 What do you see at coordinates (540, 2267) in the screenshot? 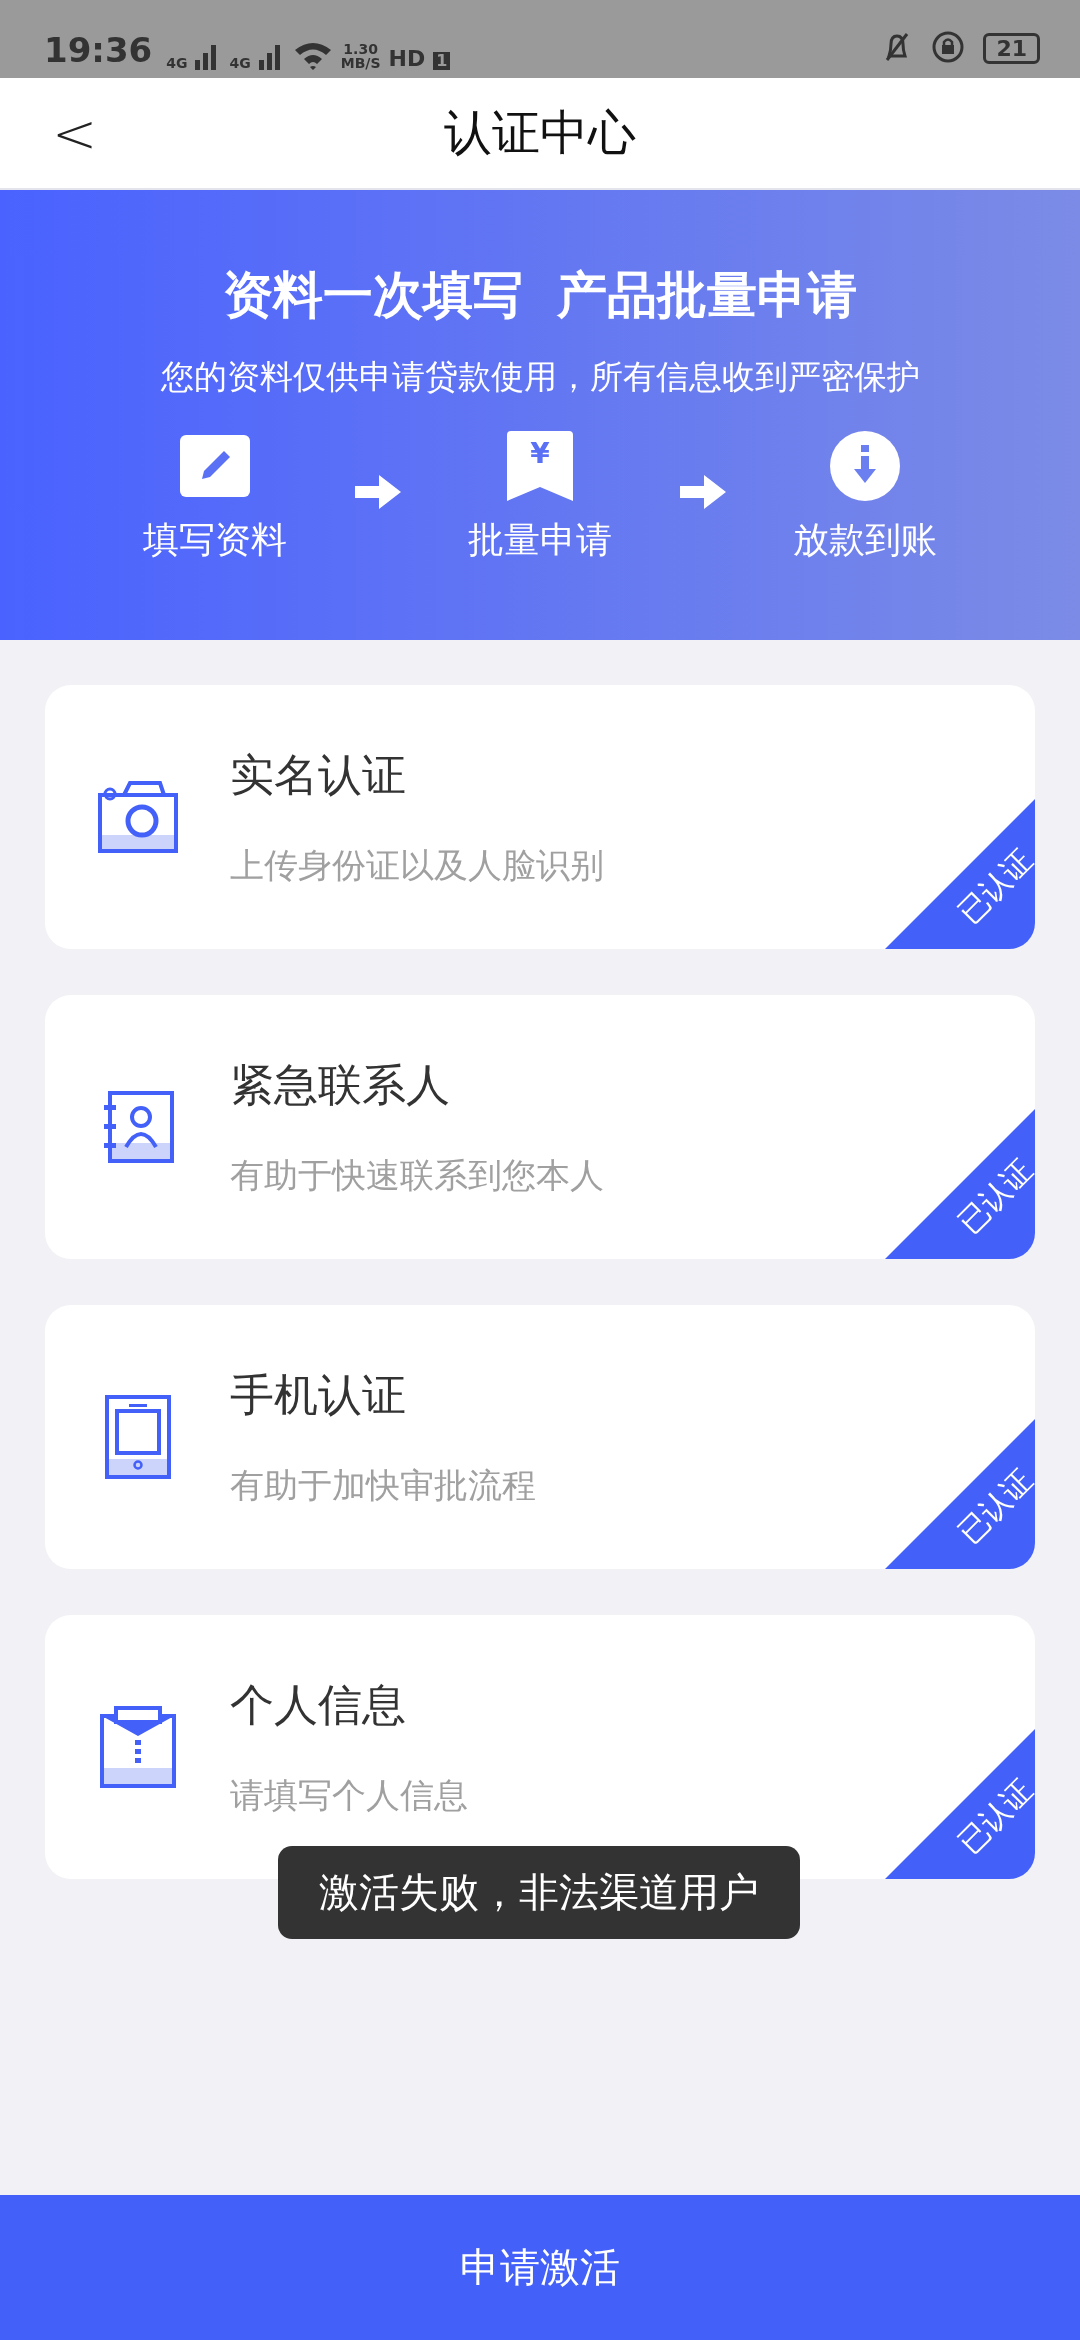
I see `activate-button: 申请激活` at bounding box center [540, 2267].